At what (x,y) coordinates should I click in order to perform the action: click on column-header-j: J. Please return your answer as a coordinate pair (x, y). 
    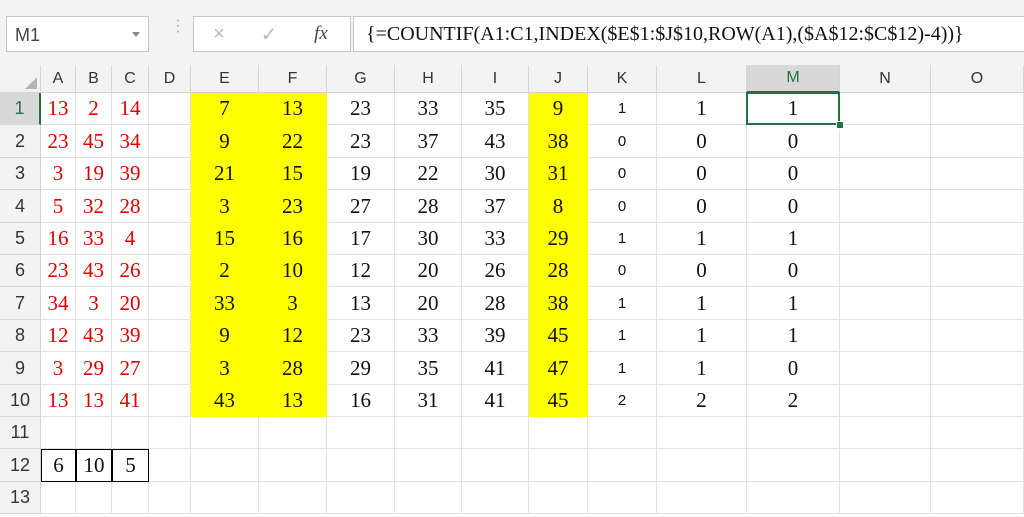
    Looking at the image, I should click on (558, 79).